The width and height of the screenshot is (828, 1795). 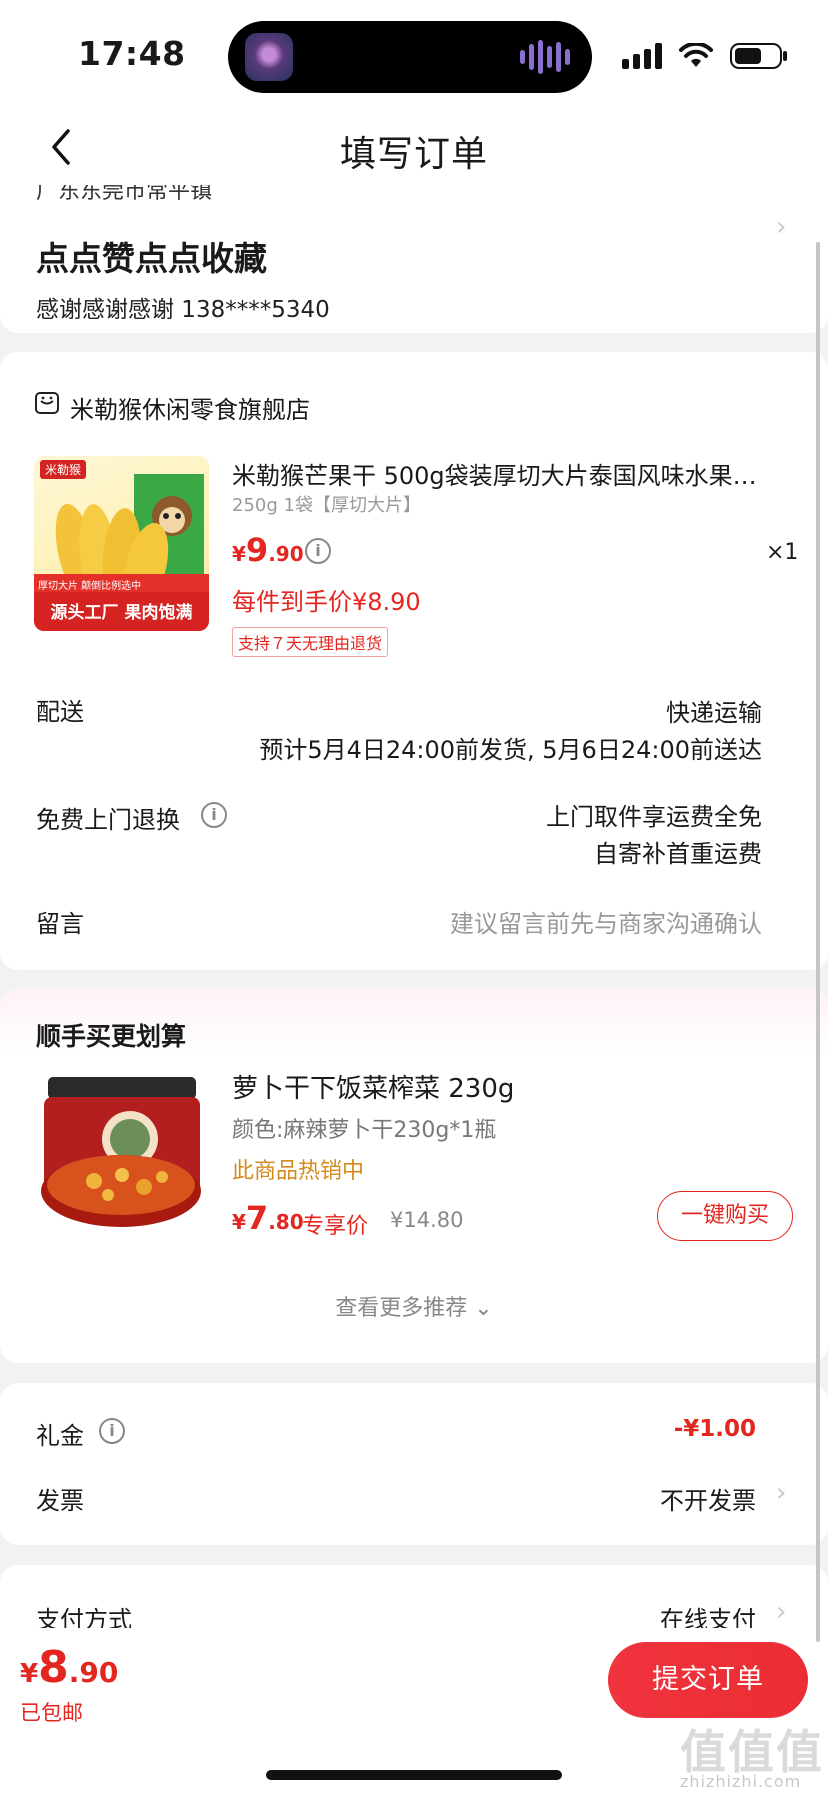 I want to click on product-price: ¥9.90, so click(x=268, y=550).